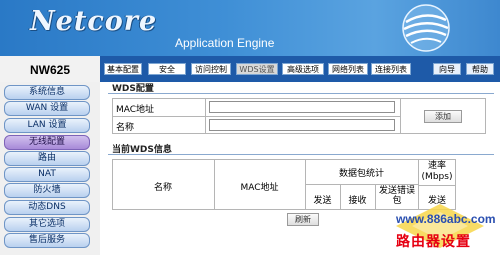 The height and width of the screenshot is (255, 500). I want to click on netcore-logo: Netcore, so click(94, 21).